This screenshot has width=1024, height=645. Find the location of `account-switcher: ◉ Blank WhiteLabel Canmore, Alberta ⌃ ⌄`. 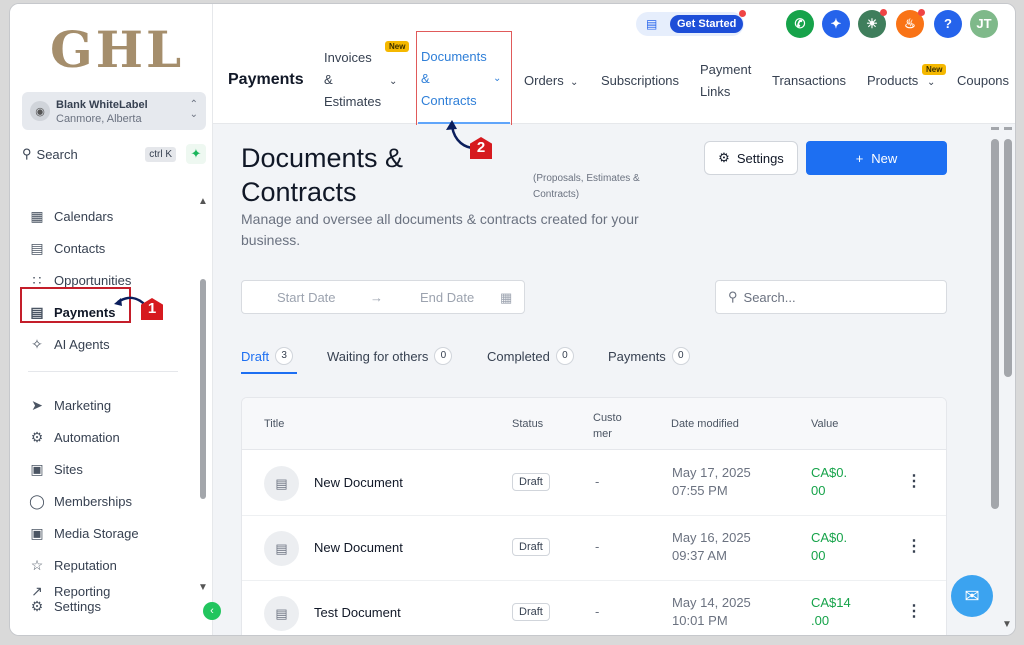

account-switcher: ◉ Blank WhiteLabel Canmore, Alberta ⌃ ⌄ is located at coordinates (114, 111).